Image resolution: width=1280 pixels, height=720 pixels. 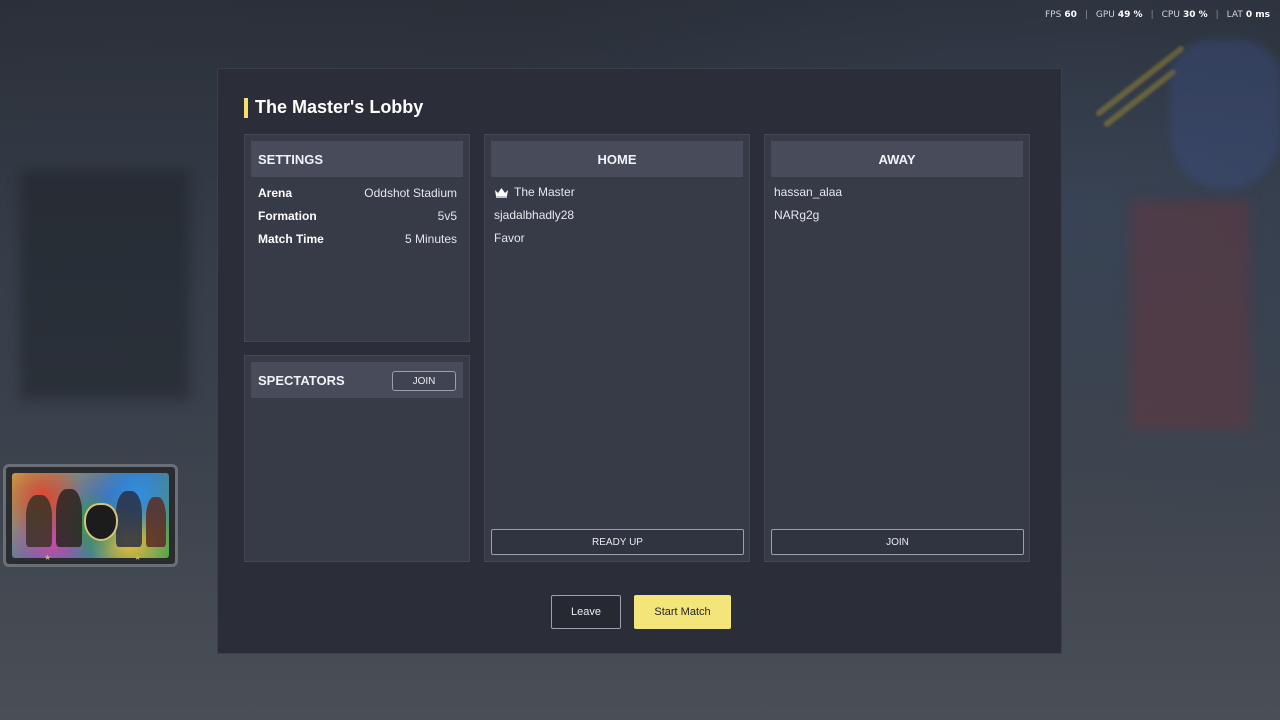 I want to click on performance-overlay: FPS 60 | GPU 49 % | CPU 30 % | LAT 0 ms, so click(x=1157, y=15).